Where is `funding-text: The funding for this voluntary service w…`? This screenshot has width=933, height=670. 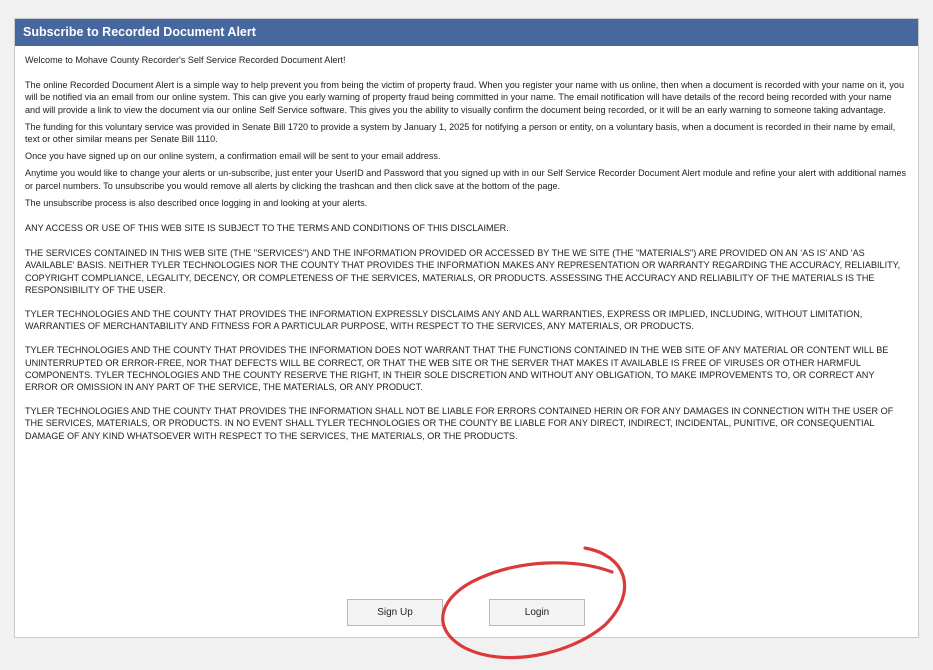 funding-text: The funding for this voluntary service w… is located at coordinates (460, 133).